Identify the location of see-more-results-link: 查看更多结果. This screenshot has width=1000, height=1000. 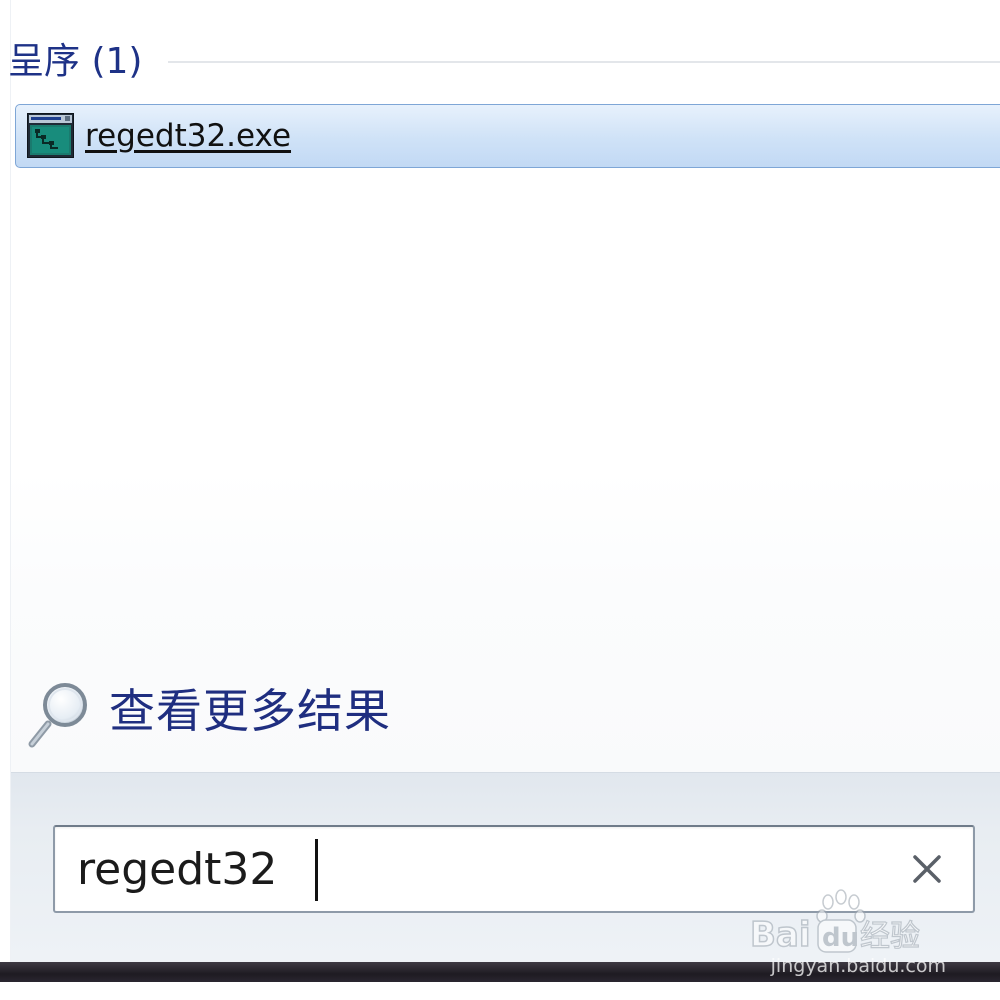
(326, 714).